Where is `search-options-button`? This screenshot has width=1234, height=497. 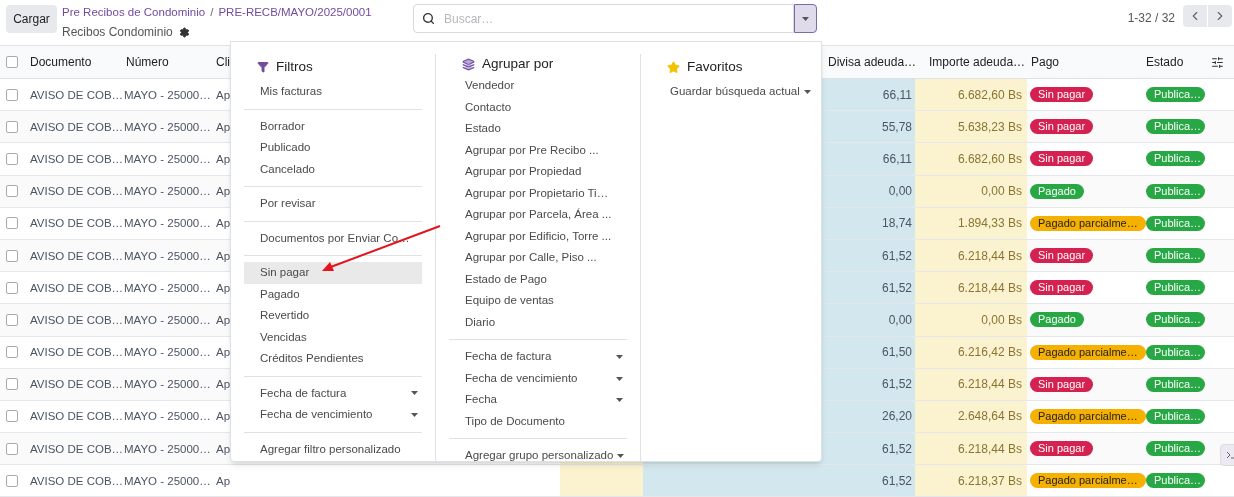
search-options-button is located at coordinates (805, 18).